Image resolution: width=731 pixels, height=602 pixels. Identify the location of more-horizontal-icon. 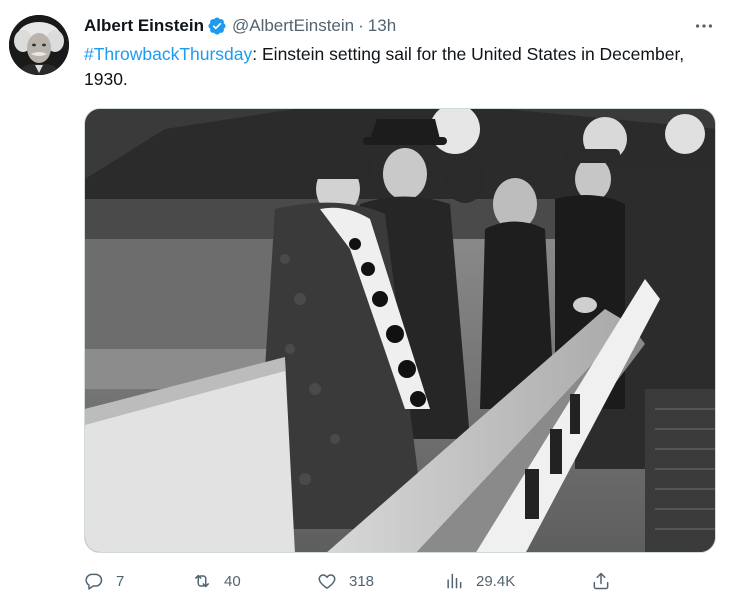
(704, 26).